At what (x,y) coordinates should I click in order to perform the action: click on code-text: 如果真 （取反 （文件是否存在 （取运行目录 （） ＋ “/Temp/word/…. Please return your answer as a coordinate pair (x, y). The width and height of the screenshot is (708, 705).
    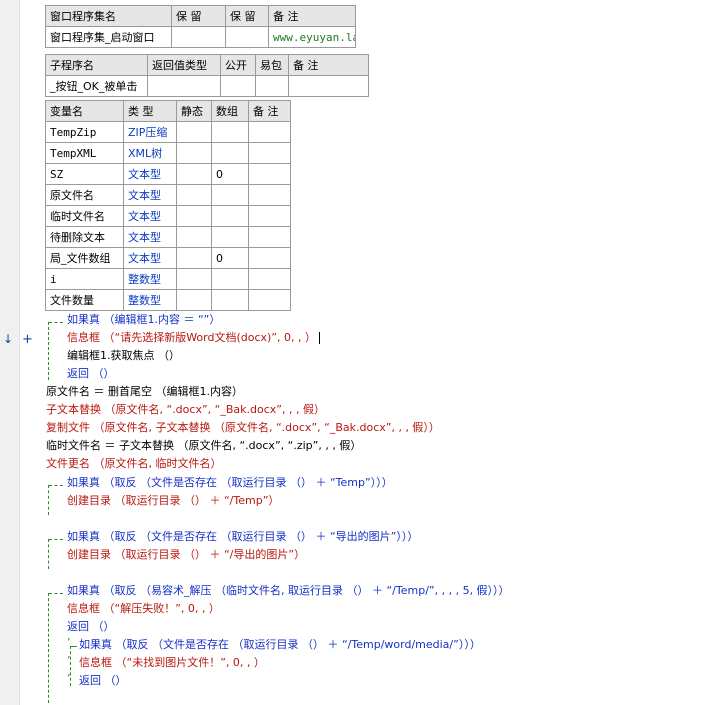
    Looking at the image, I should click on (280, 644).